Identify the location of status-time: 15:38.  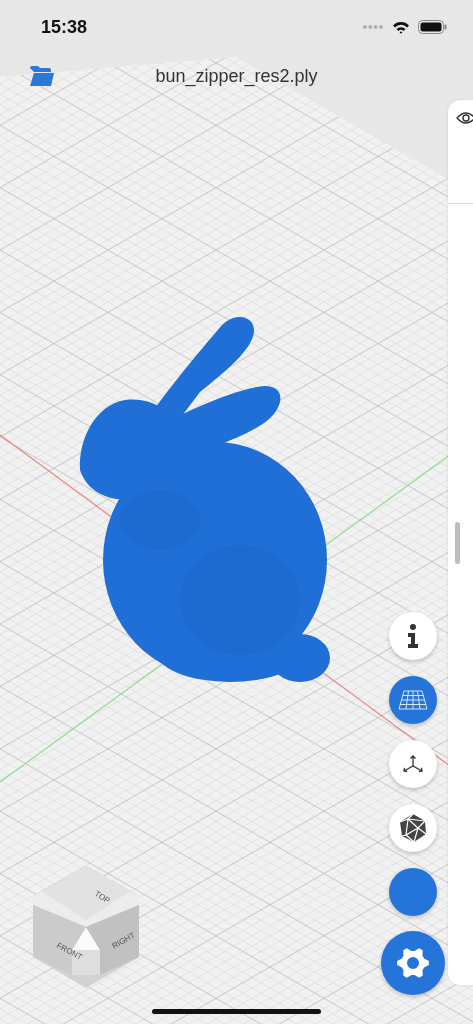
(64, 27).